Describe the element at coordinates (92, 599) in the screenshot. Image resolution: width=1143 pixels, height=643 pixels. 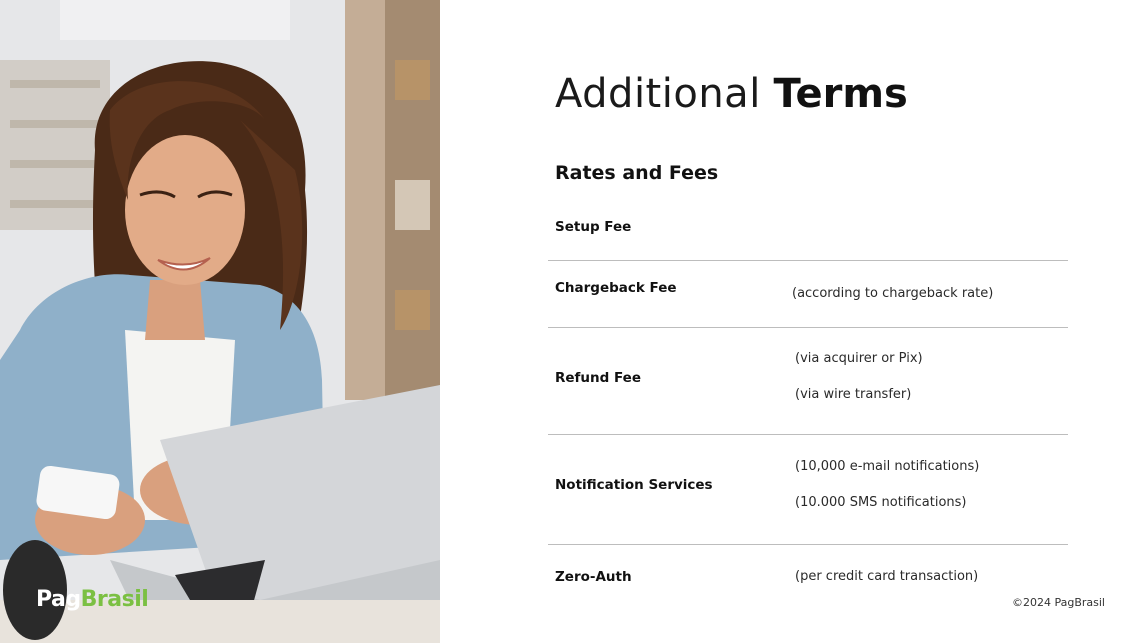
I see `pagbrasil-logo: PagBrasil` at that location.